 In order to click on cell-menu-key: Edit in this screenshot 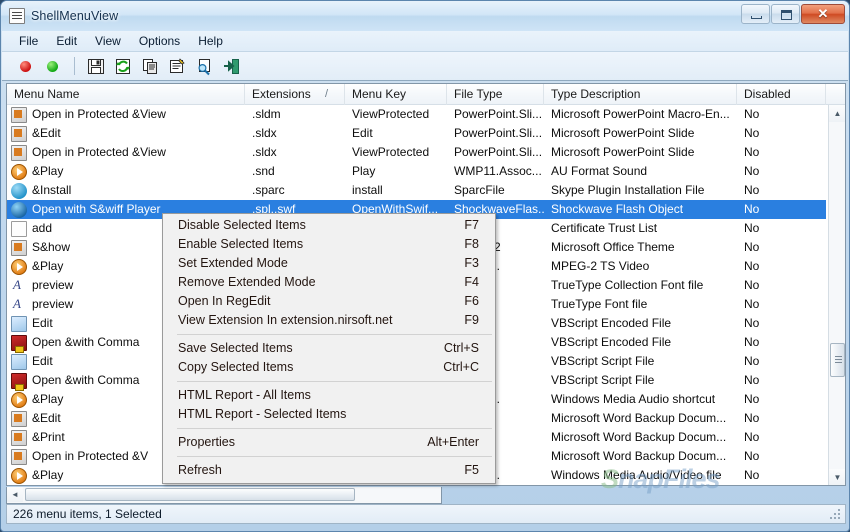, I will do `click(362, 133)`.